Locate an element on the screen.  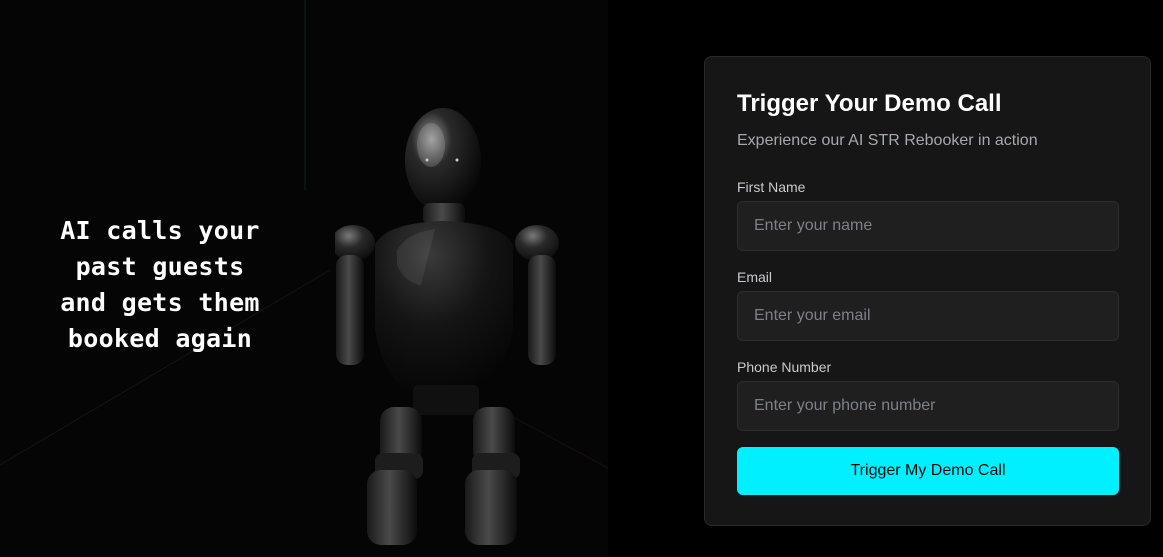
hero-headline-line-1: AI calls your is located at coordinates (160, 230).